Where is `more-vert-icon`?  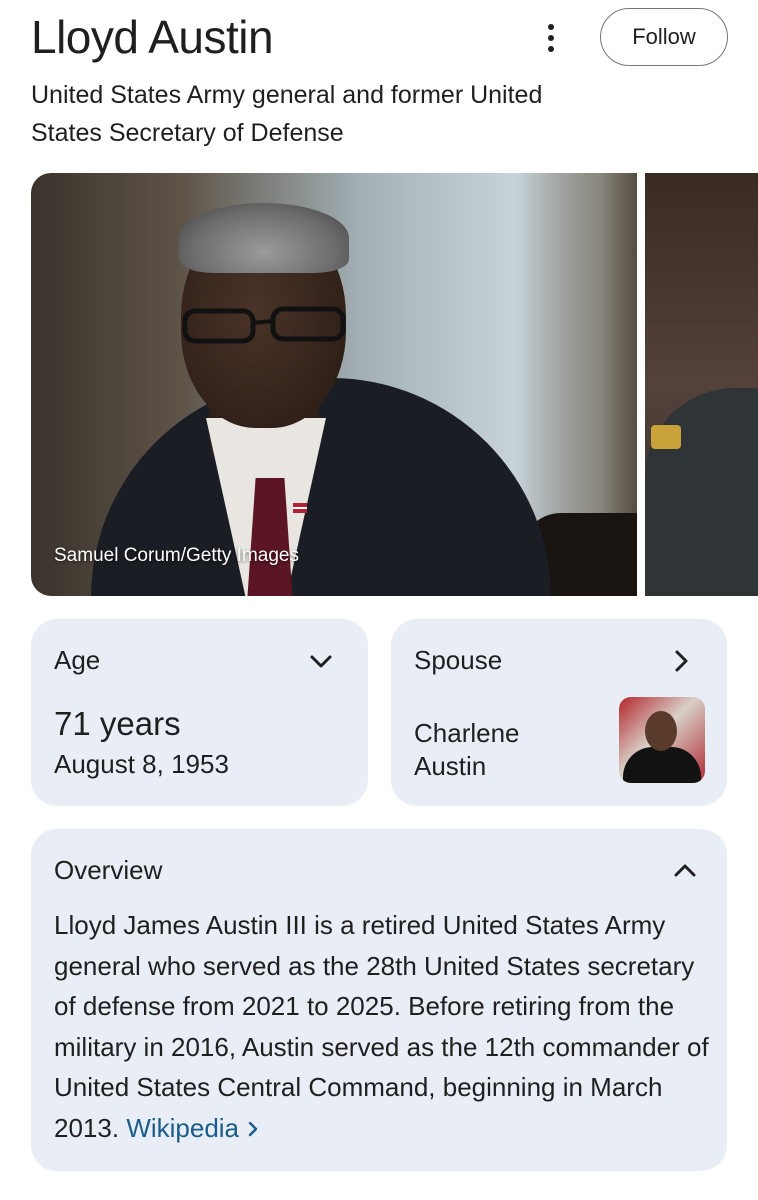
more-vert-icon is located at coordinates (551, 27).